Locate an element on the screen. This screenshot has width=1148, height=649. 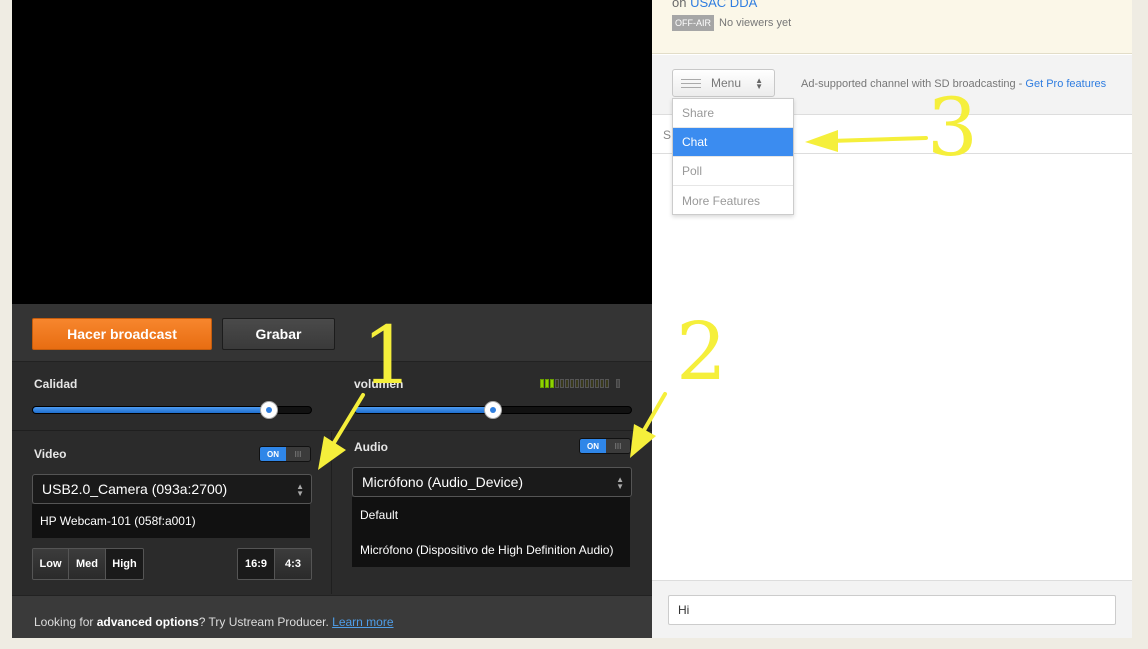
annotation-number-3: 3 is located at coordinates (952, 127).